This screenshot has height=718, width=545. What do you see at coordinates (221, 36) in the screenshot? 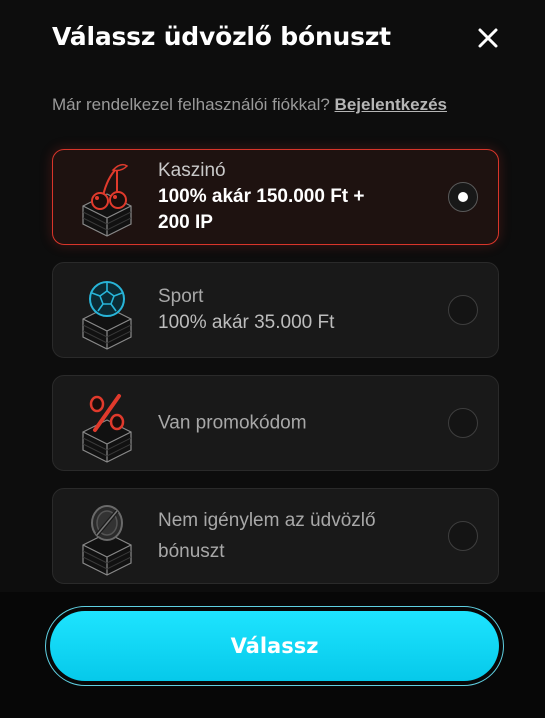
I see `modal-title: Válassz üdvözlő bónuszt` at bounding box center [221, 36].